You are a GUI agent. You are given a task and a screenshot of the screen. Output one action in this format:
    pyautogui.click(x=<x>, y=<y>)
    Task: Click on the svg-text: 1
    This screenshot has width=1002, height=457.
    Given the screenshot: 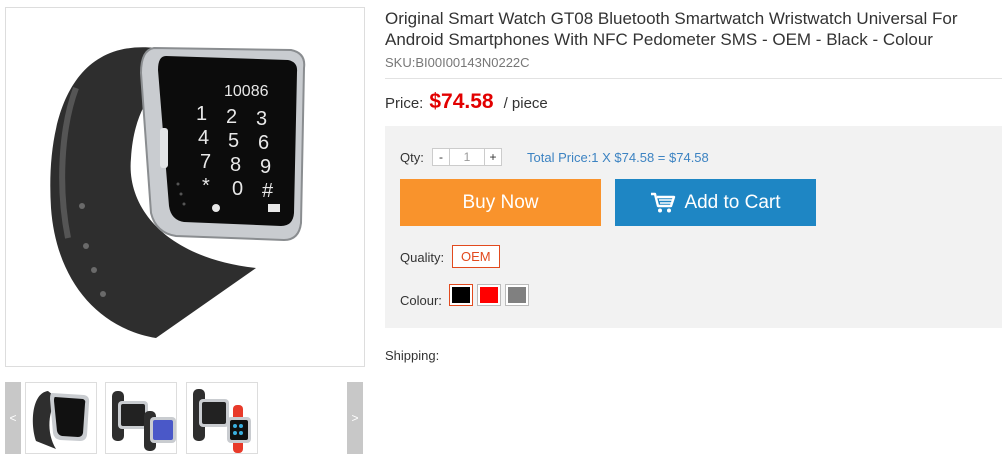 What is the action you would take?
    pyautogui.click(x=201, y=114)
    